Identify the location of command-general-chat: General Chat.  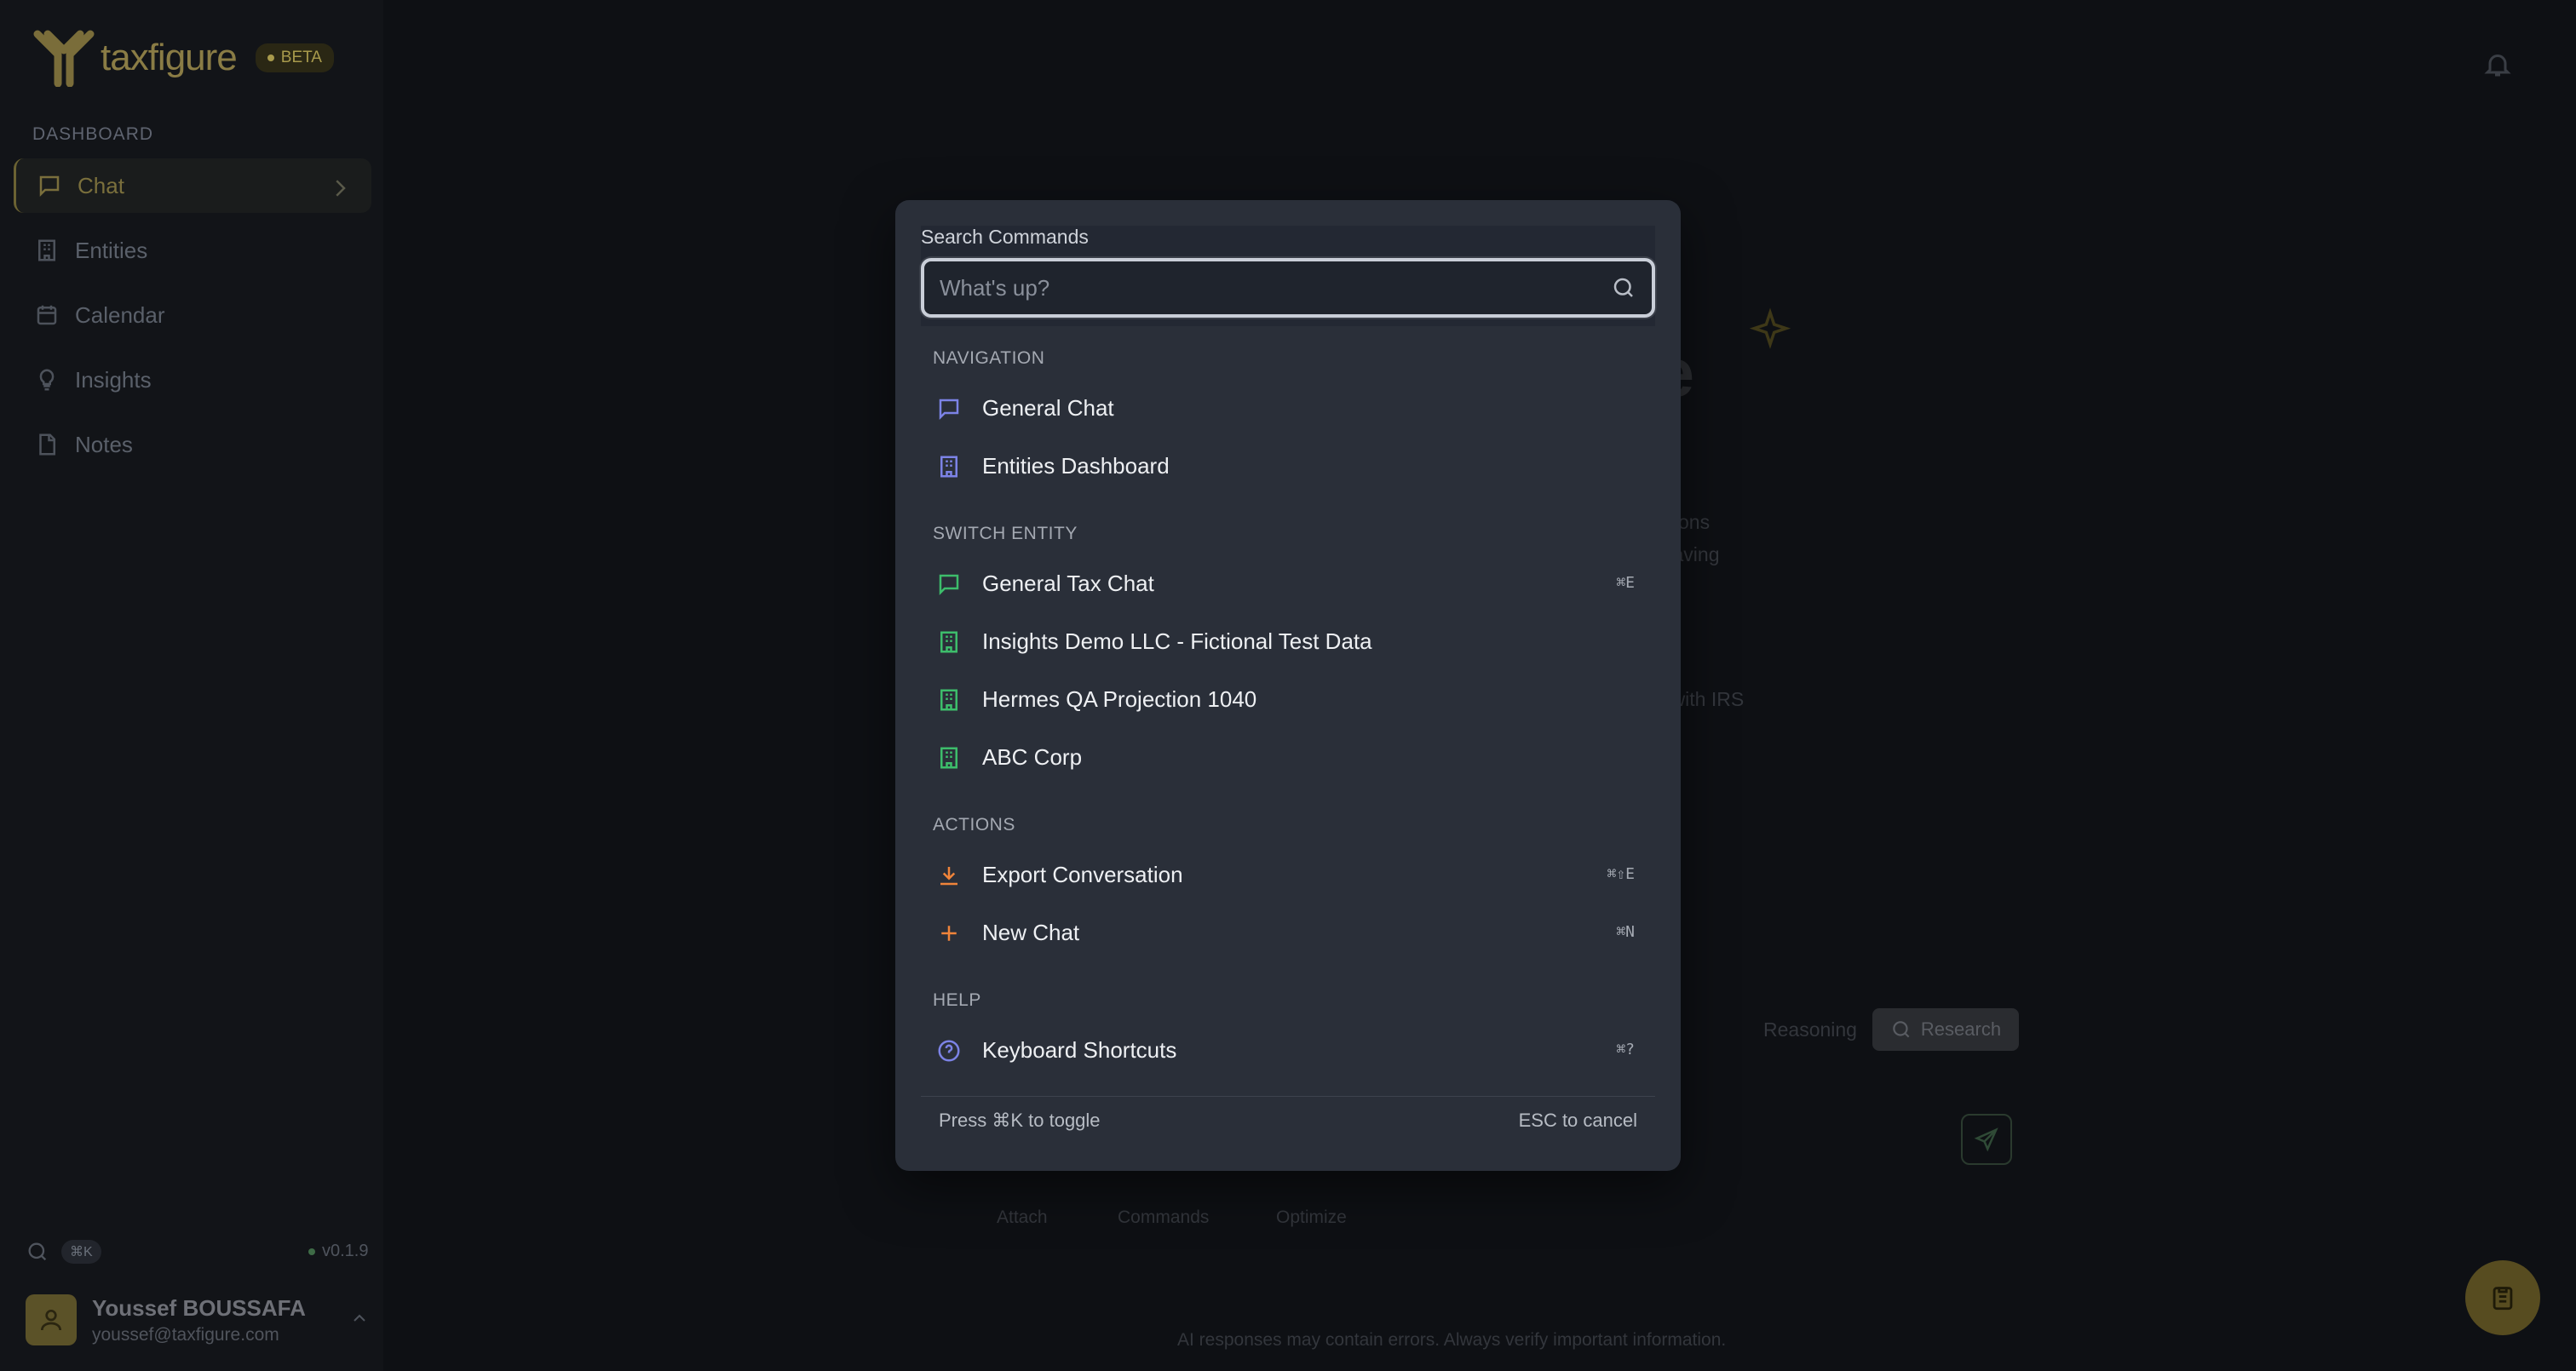
(1288, 409).